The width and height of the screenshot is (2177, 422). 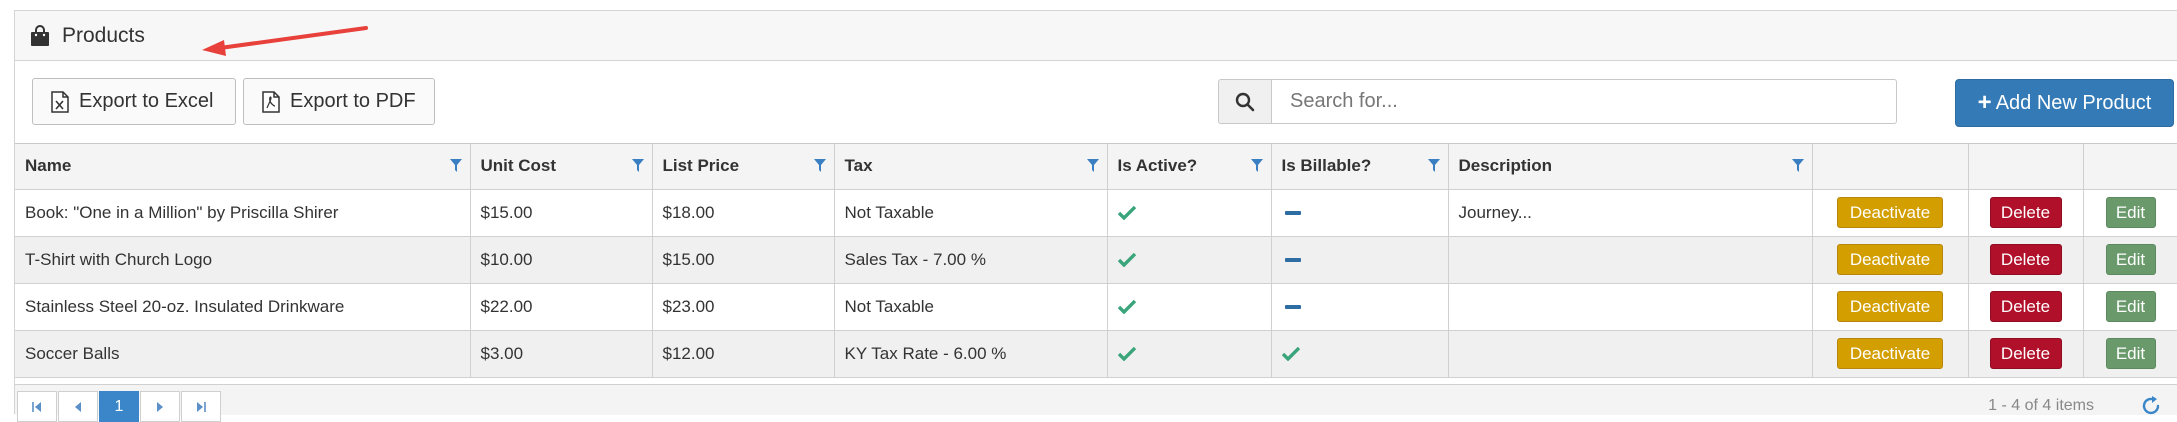 I want to click on export-excel-button: Export to Excel, so click(x=134, y=101).